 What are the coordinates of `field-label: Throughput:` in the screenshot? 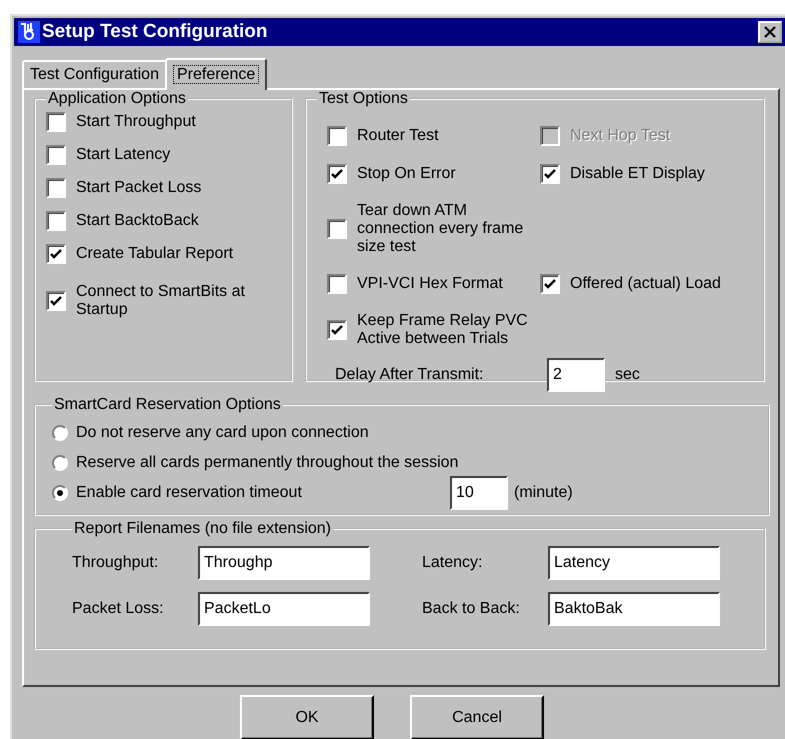 It's located at (116, 563).